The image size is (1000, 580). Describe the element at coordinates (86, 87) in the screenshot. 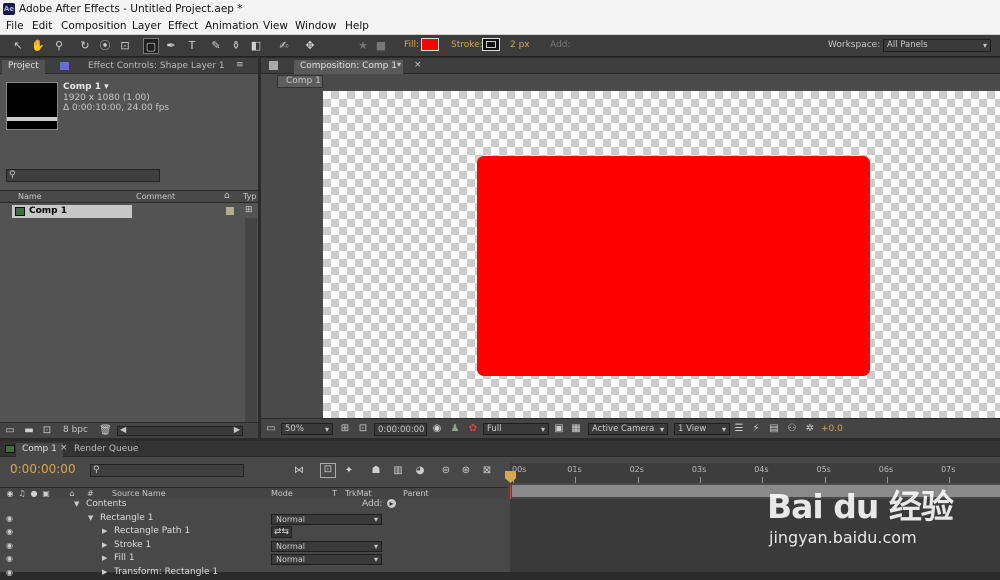

I see `selected-comp-name: Comp 1 ▾` at that location.